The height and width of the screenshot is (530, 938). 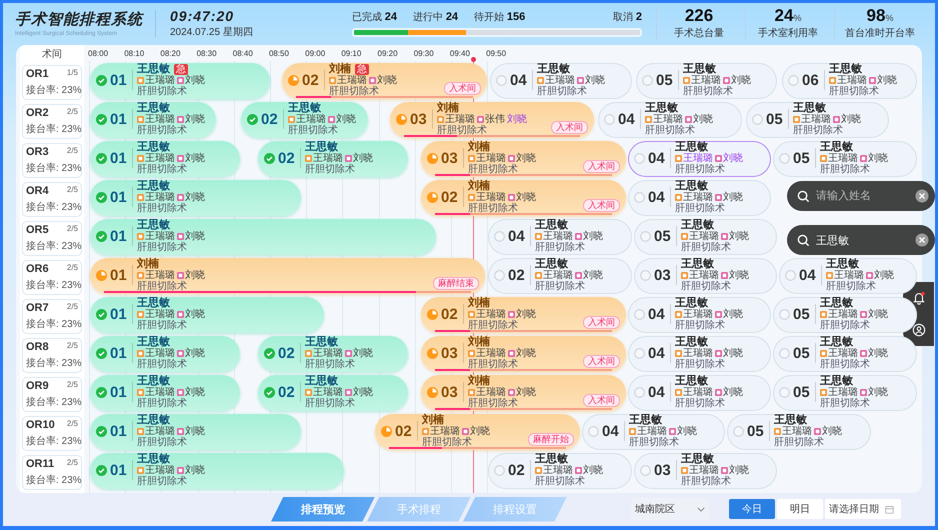 I want to click on campus-select: 城南院区, so click(x=670, y=509).